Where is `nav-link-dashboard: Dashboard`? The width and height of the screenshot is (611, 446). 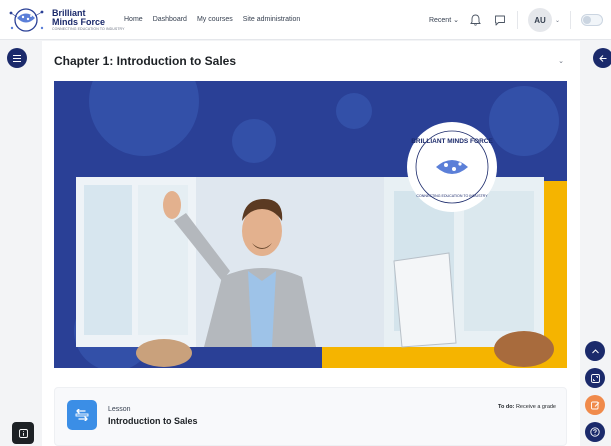
nav-link-dashboard: Dashboard is located at coordinates (170, 19).